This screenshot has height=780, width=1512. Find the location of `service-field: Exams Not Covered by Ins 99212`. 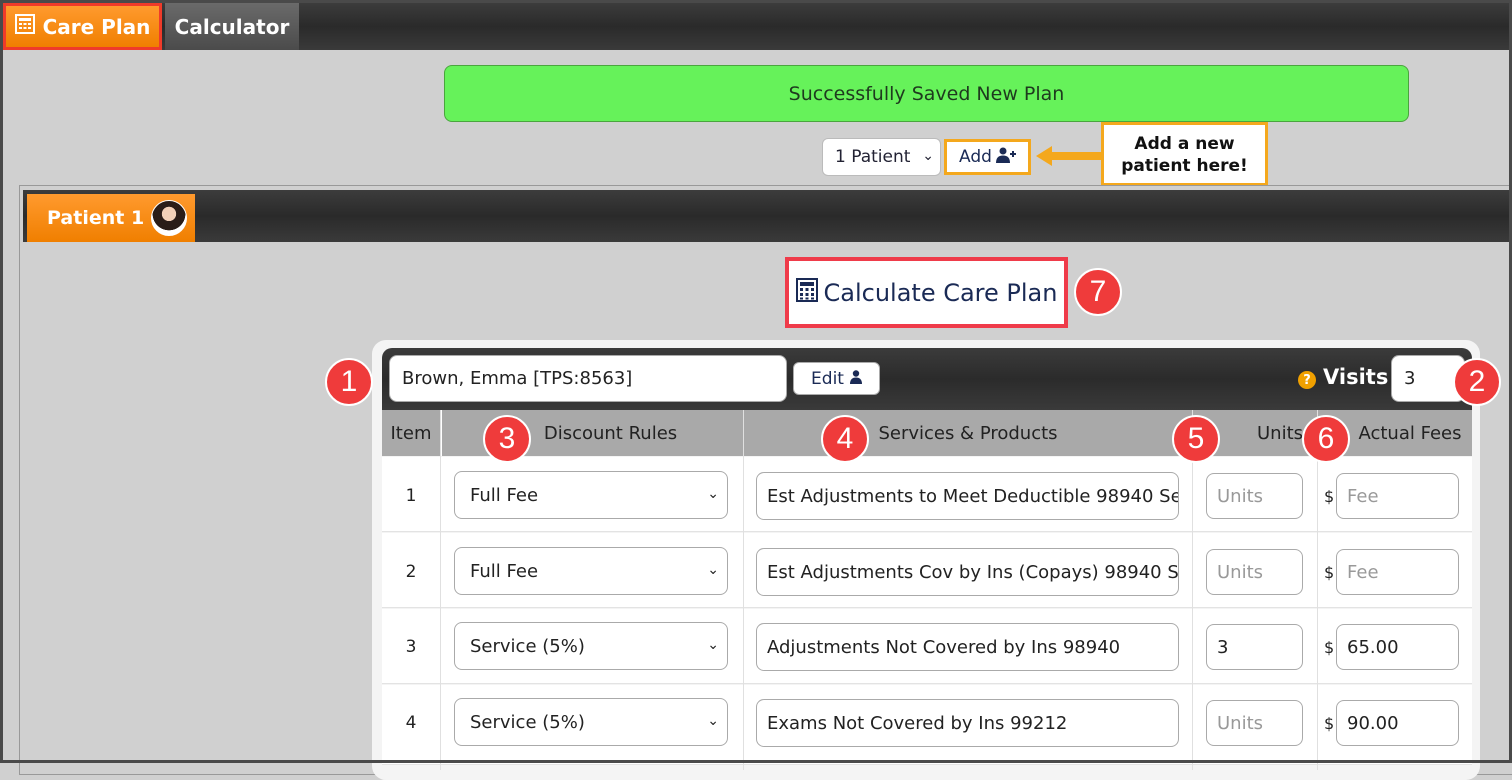

service-field: Exams Not Covered by Ins 99212 is located at coordinates (967, 723).